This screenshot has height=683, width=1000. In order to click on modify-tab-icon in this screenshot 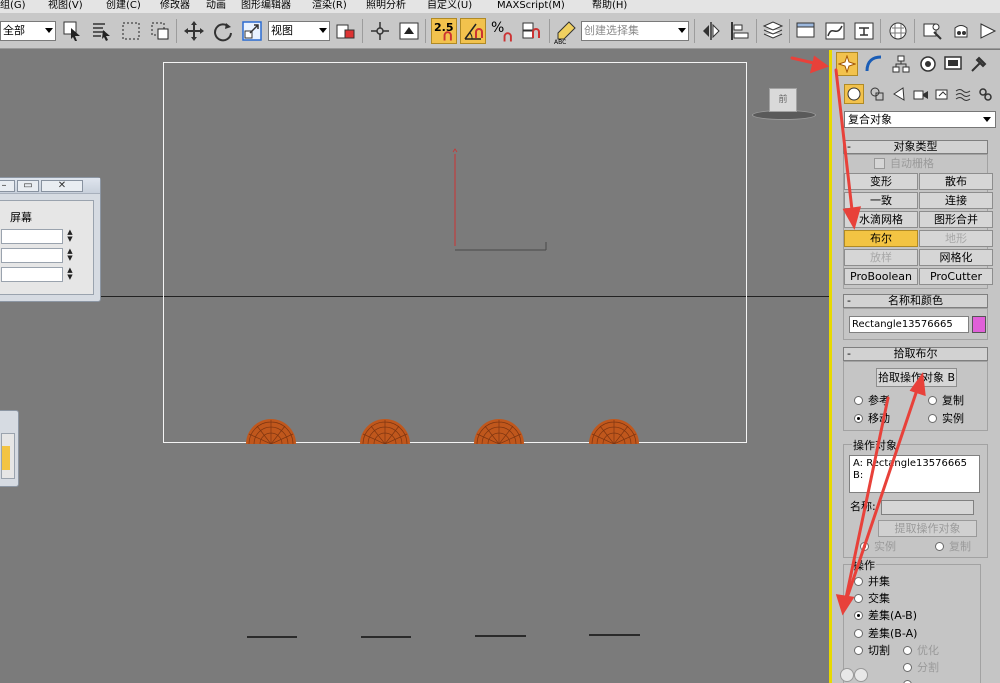, I will do `click(874, 64)`.